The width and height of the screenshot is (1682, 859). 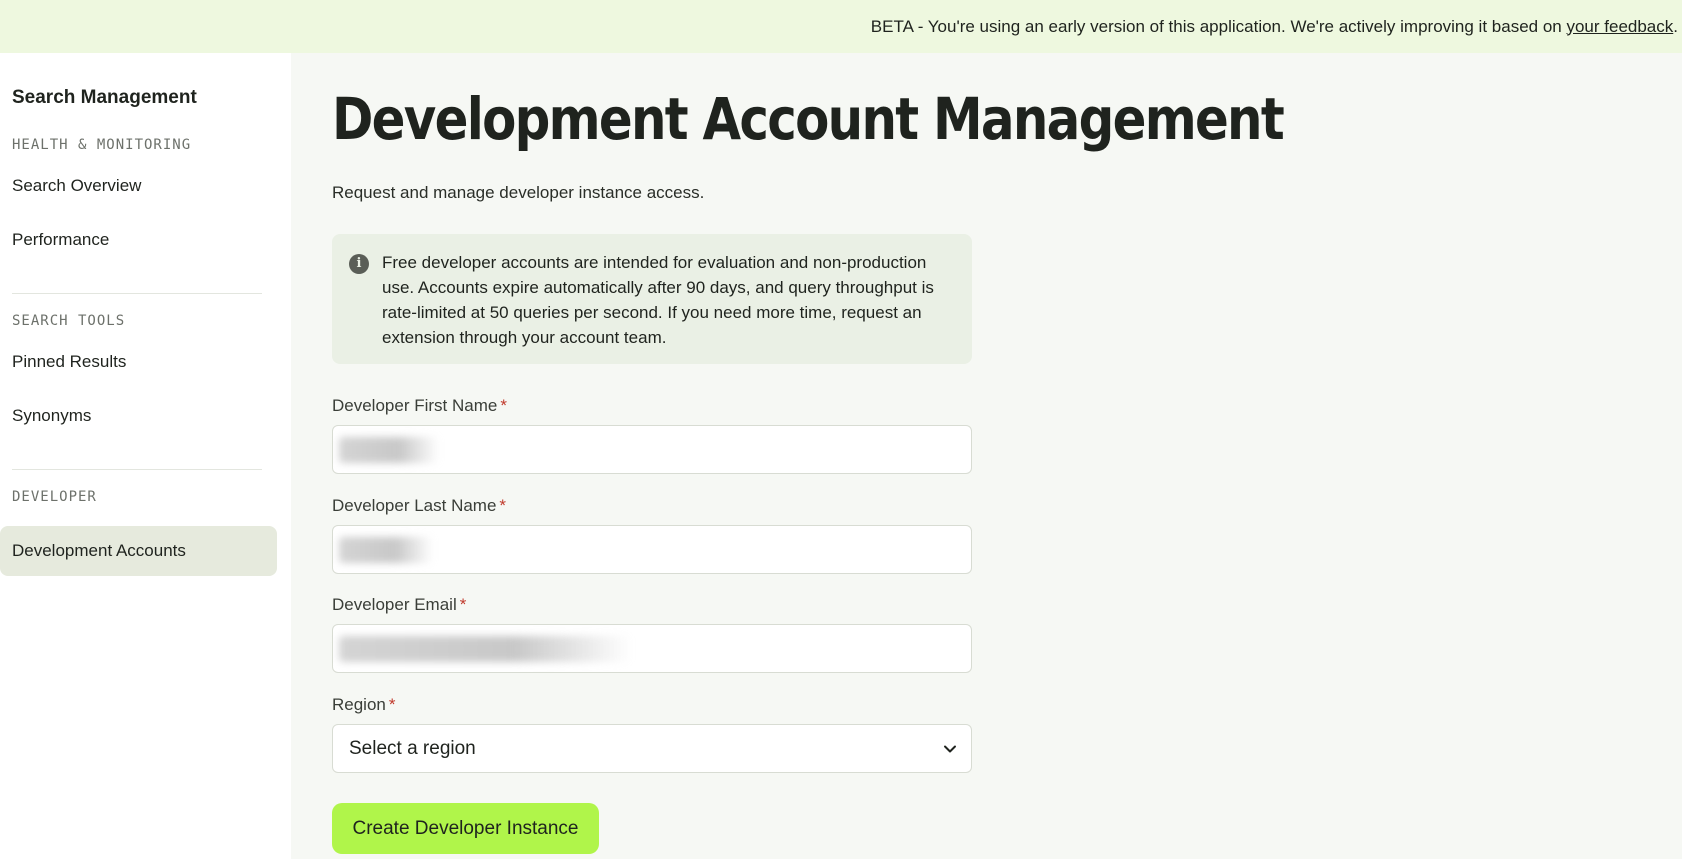 What do you see at coordinates (69, 361) in the screenshot?
I see `sidebar-item-label: Pinned Results` at bounding box center [69, 361].